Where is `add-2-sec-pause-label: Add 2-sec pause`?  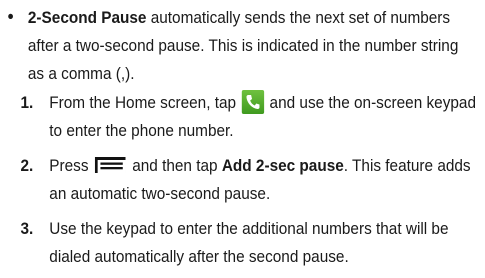 add-2-sec-pause-label: Add 2-sec pause is located at coordinates (282, 166).